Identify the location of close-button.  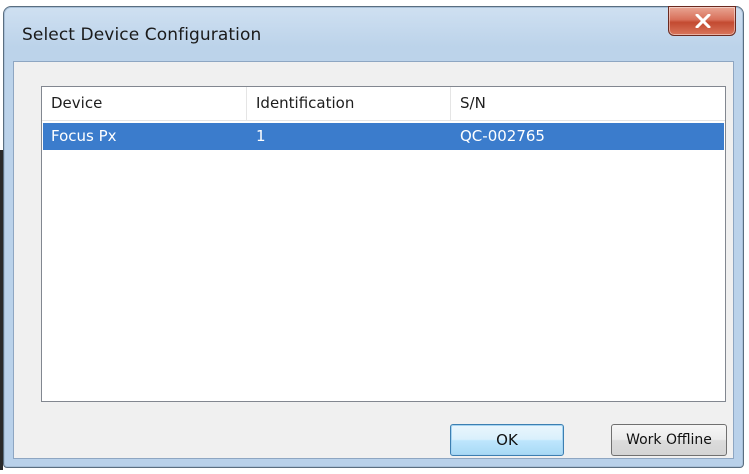
(702, 21).